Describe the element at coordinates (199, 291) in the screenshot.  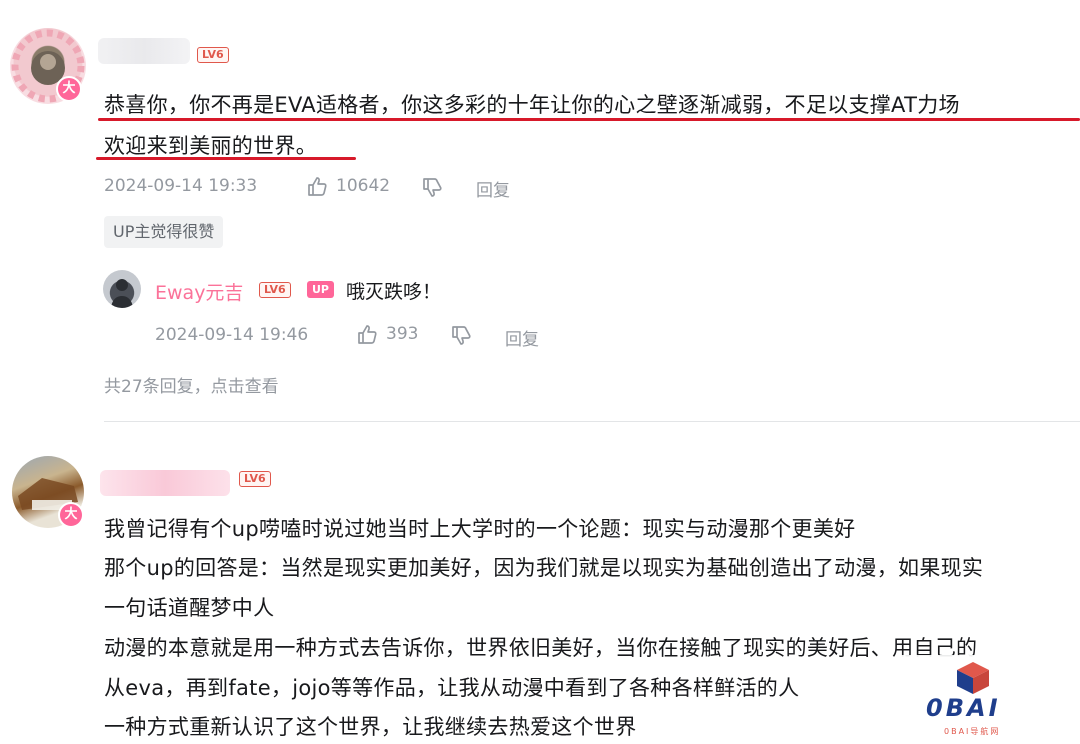
I see `reply1-username: Eway元吉` at that location.